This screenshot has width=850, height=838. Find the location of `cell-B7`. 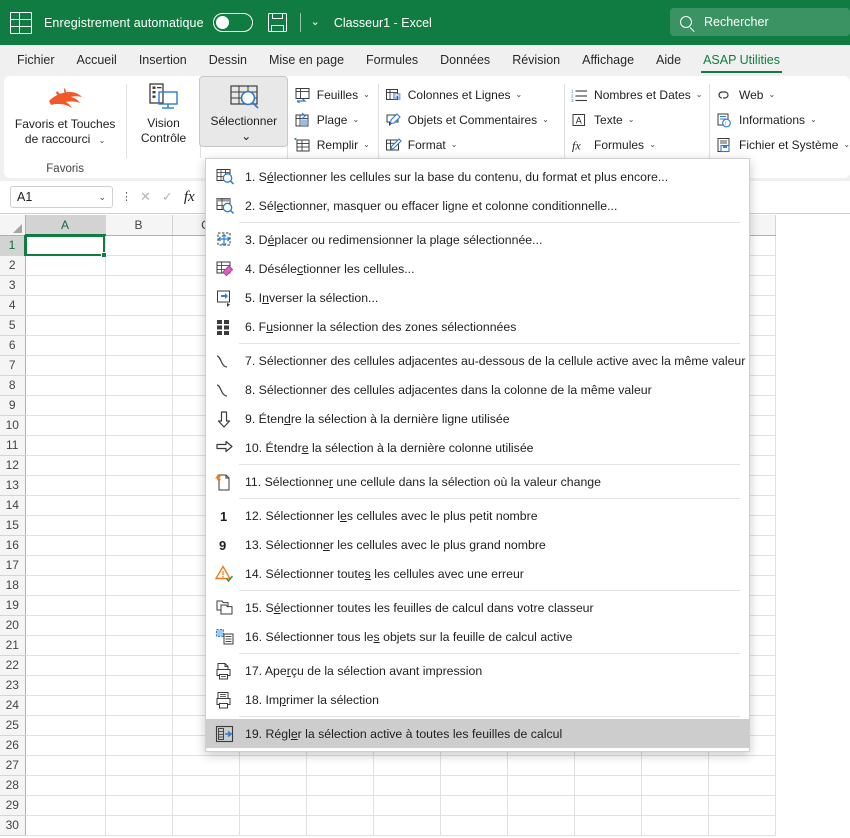

cell-B7 is located at coordinates (139, 365).